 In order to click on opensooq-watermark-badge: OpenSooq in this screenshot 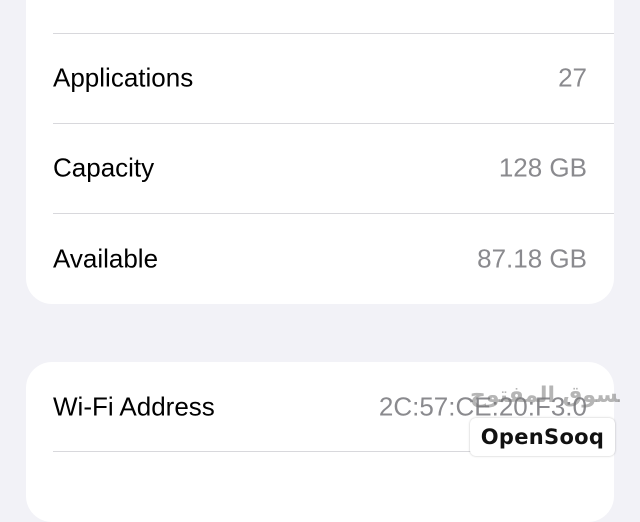, I will do `click(542, 437)`.